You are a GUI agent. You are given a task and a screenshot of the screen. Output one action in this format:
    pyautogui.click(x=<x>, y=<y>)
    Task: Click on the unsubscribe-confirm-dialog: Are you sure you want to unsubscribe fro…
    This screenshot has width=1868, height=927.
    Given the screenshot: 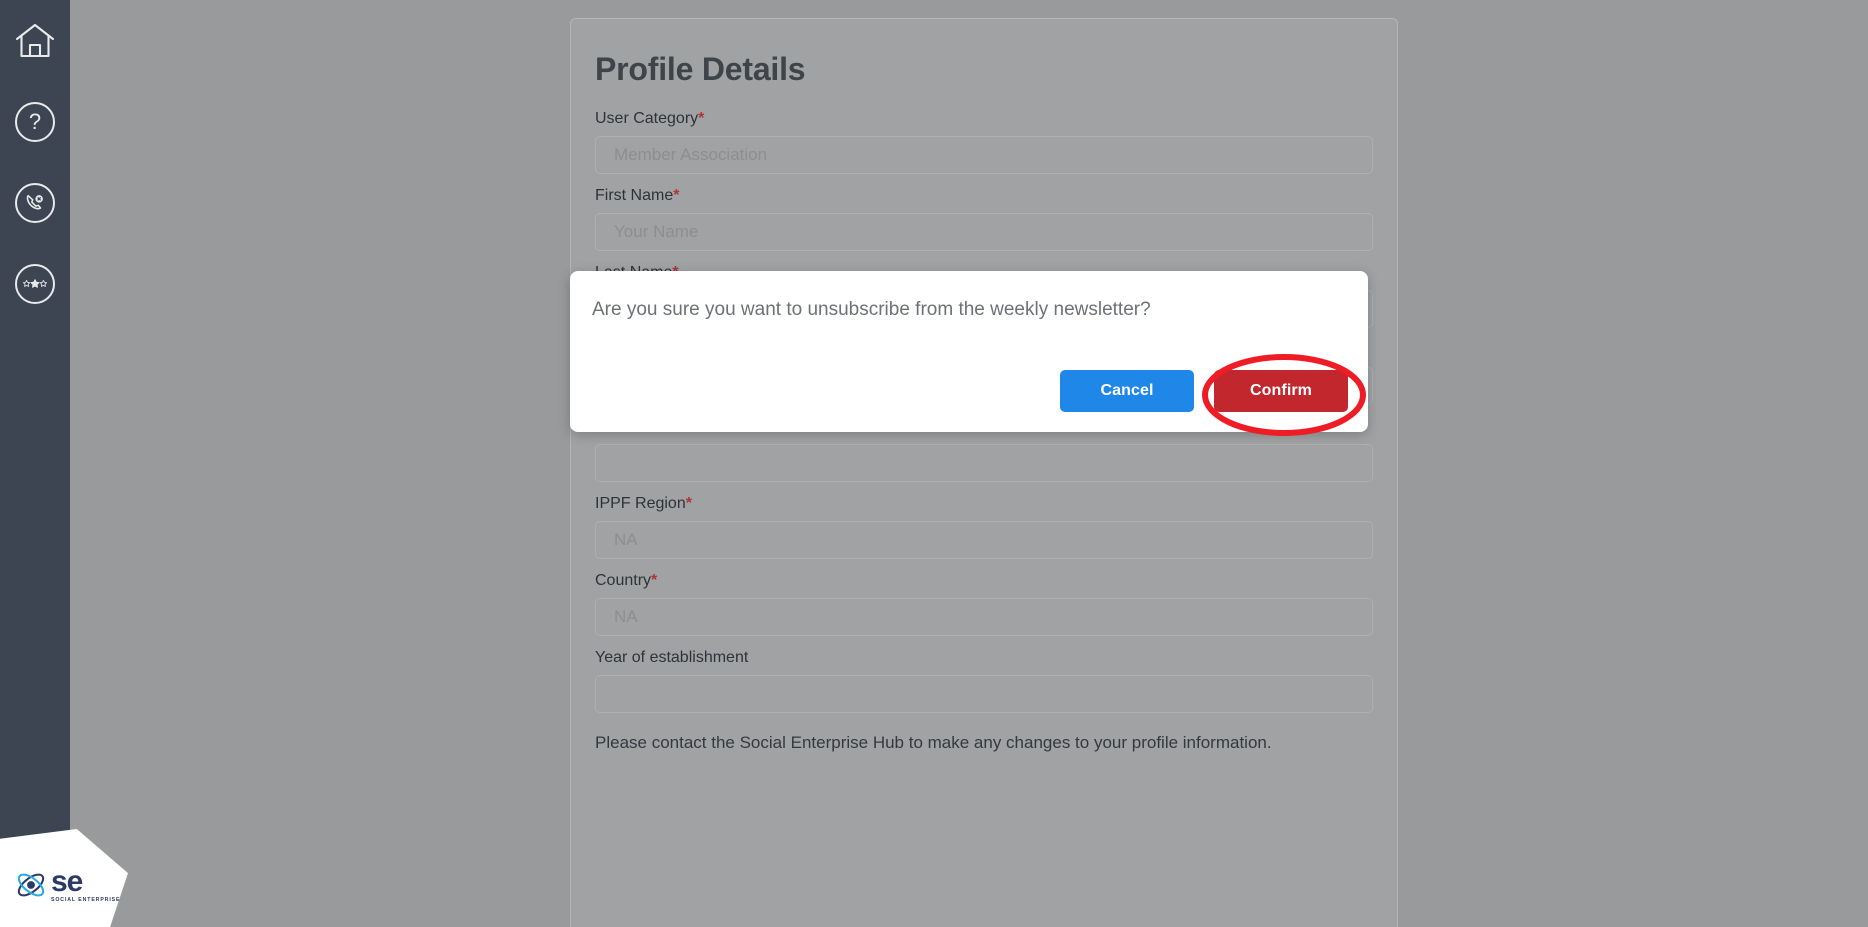 What is the action you would take?
    pyautogui.click(x=969, y=351)
    